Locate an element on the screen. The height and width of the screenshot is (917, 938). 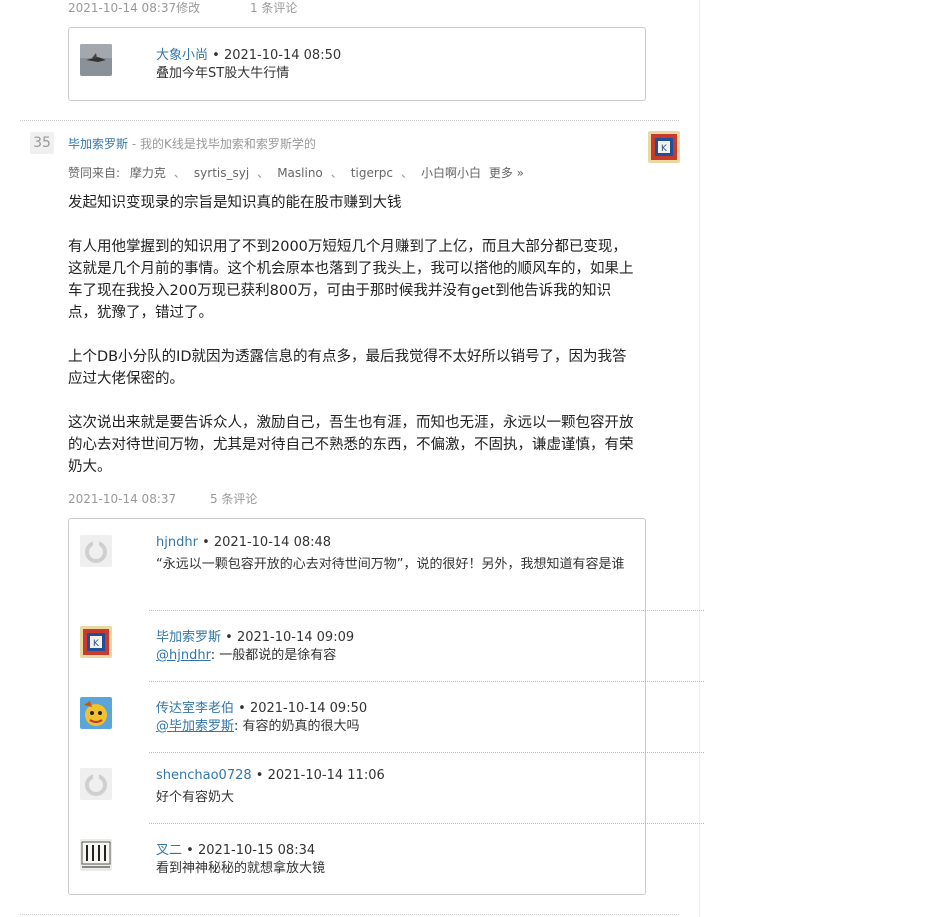
prev-answer-meta: 2021-10-14 08:37修改 1 条评论 is located at coordinates (182, 8).